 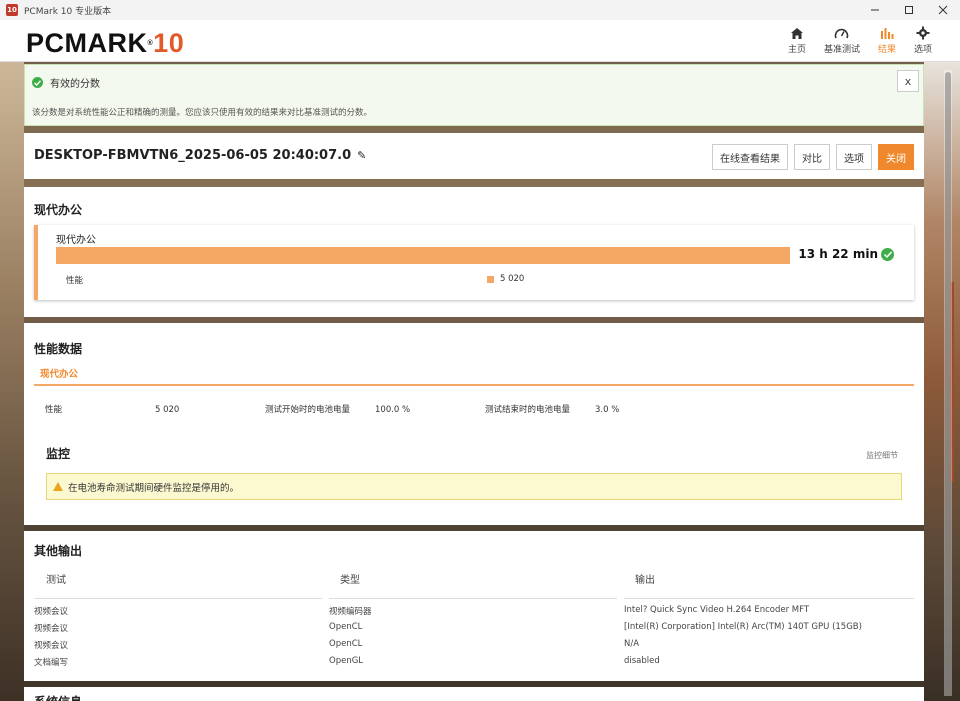 What do you see at coordinates (528, 410) in the screenshot?
I see `kv-label: 测试结束时的电池电量` at bounding box center [528, 410].